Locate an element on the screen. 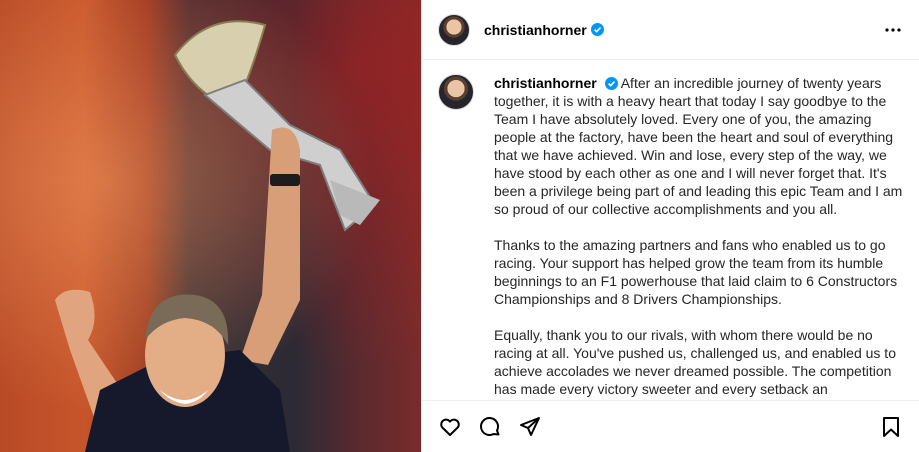 The image size is (919, 452). share-icon is located at coordinates (530, 427).